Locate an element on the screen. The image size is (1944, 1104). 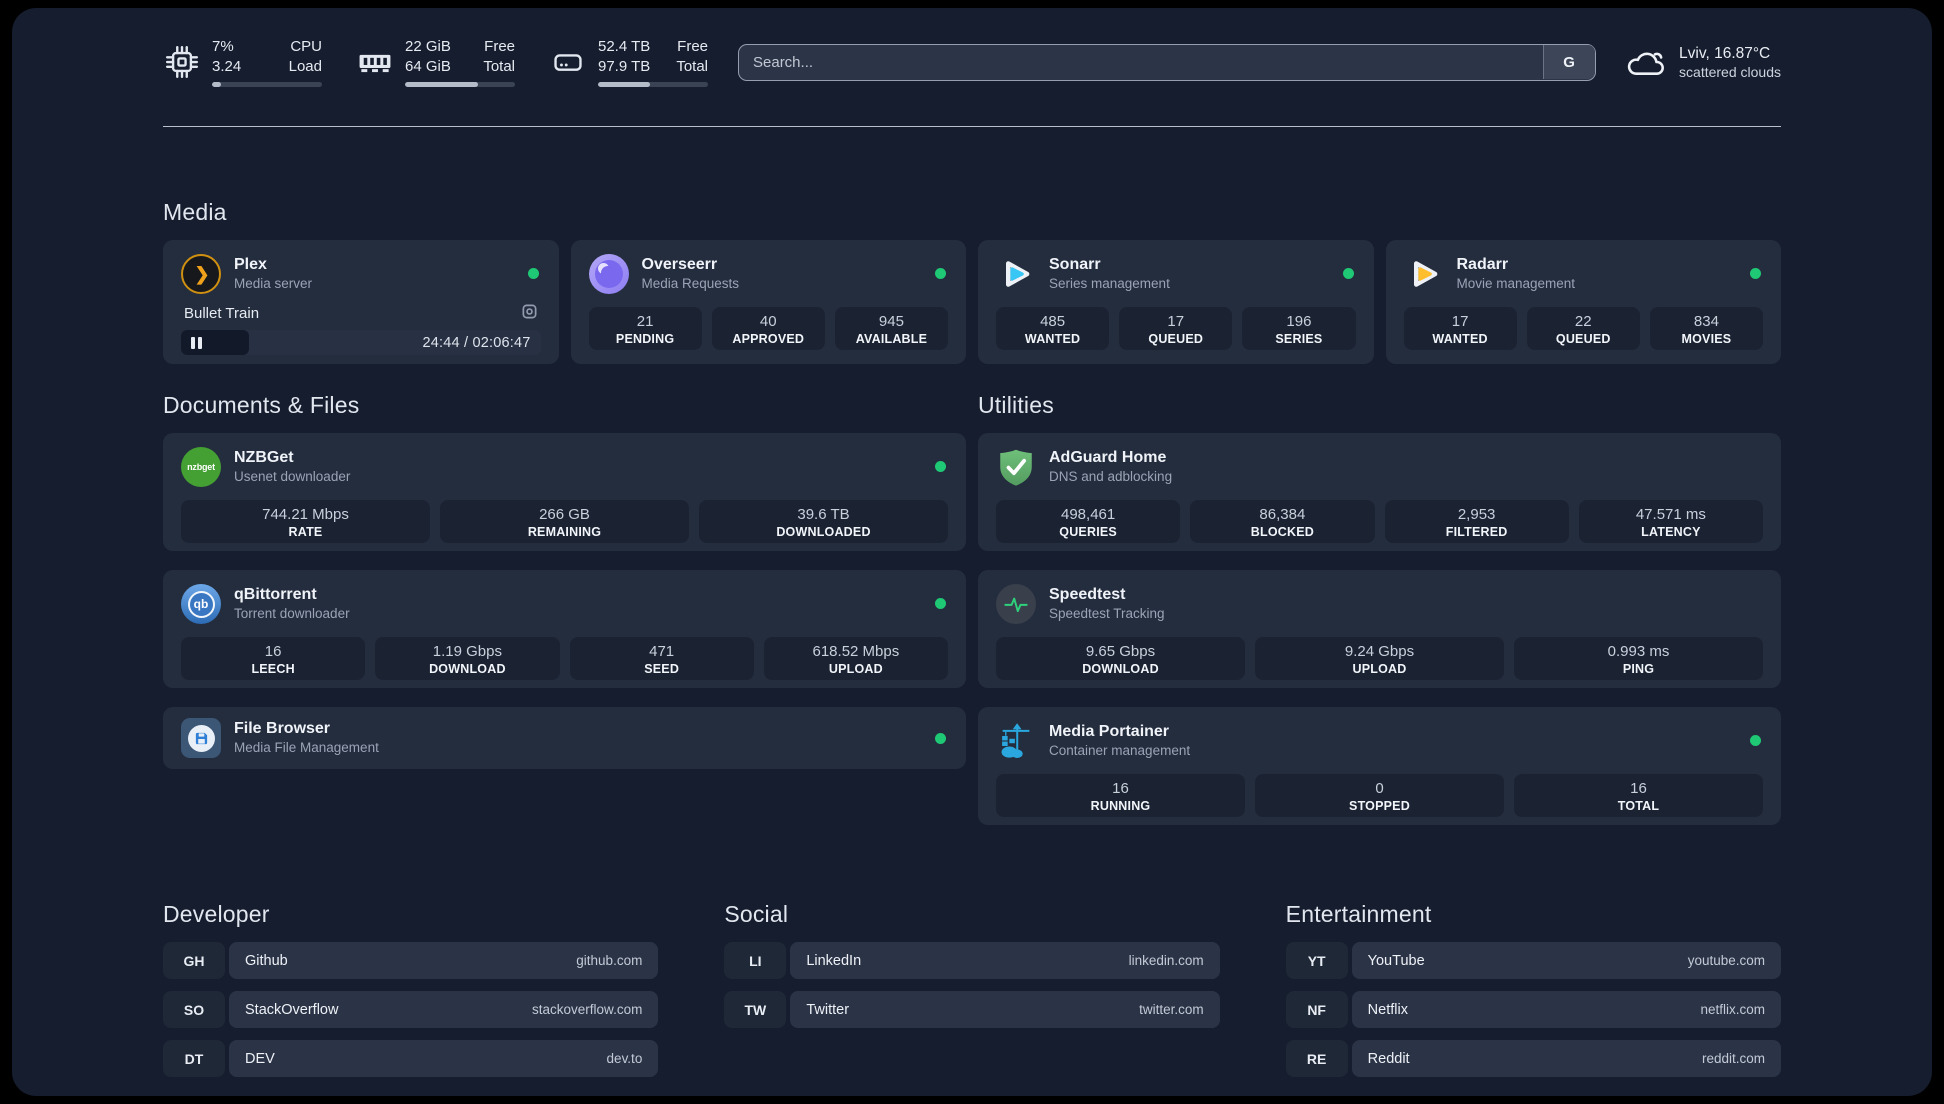
section-title-utilities: Utilities is located at coordinates (1016, 405).